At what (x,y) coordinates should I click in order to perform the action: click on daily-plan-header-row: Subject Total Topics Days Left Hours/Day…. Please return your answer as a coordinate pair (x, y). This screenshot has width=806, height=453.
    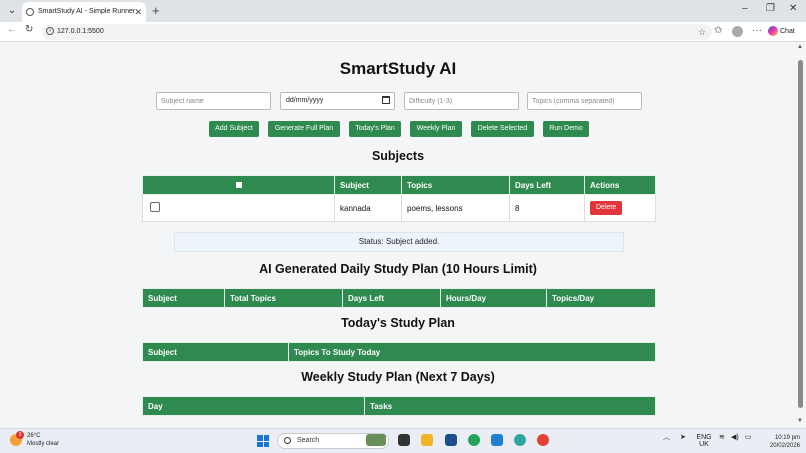
    Looking at the image, I should click on (399, 298).